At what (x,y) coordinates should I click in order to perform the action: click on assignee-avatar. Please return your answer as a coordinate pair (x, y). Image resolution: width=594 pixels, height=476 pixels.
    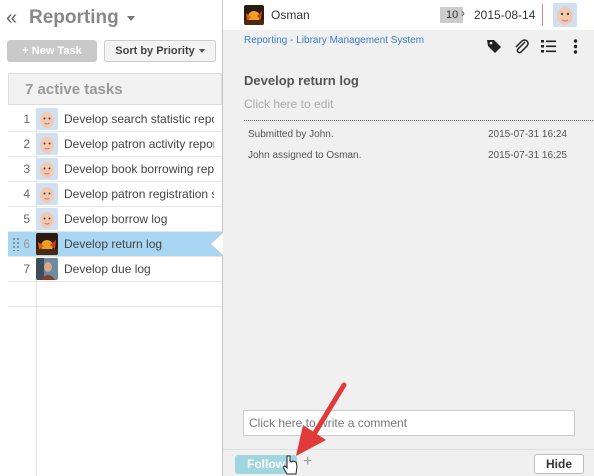
    Looking at the image, I should click on (254, 15).